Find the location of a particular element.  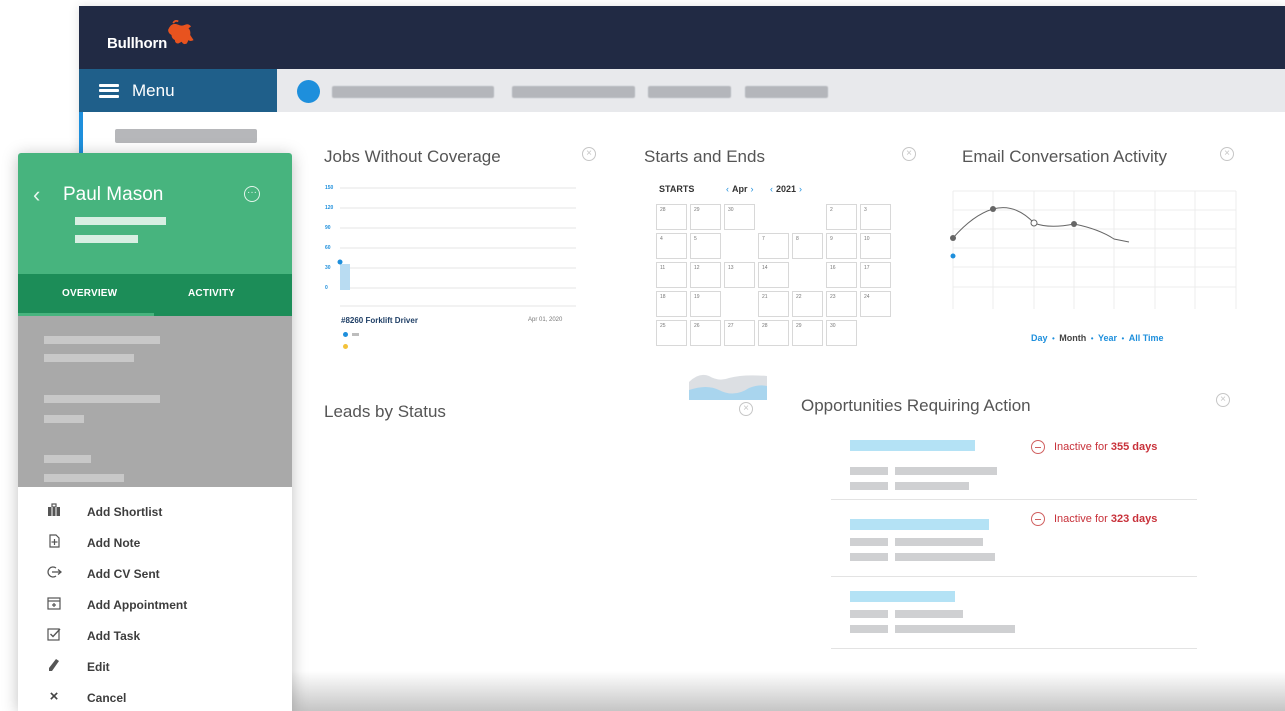

y-tick: 30 is located at coordinates (328, 268).